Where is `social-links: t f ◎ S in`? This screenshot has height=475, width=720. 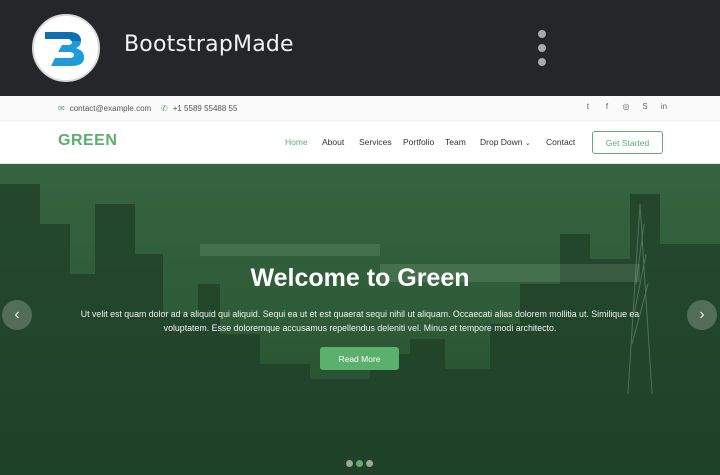 social-links: t f ◎ S in is located at coordinates (626, 107).